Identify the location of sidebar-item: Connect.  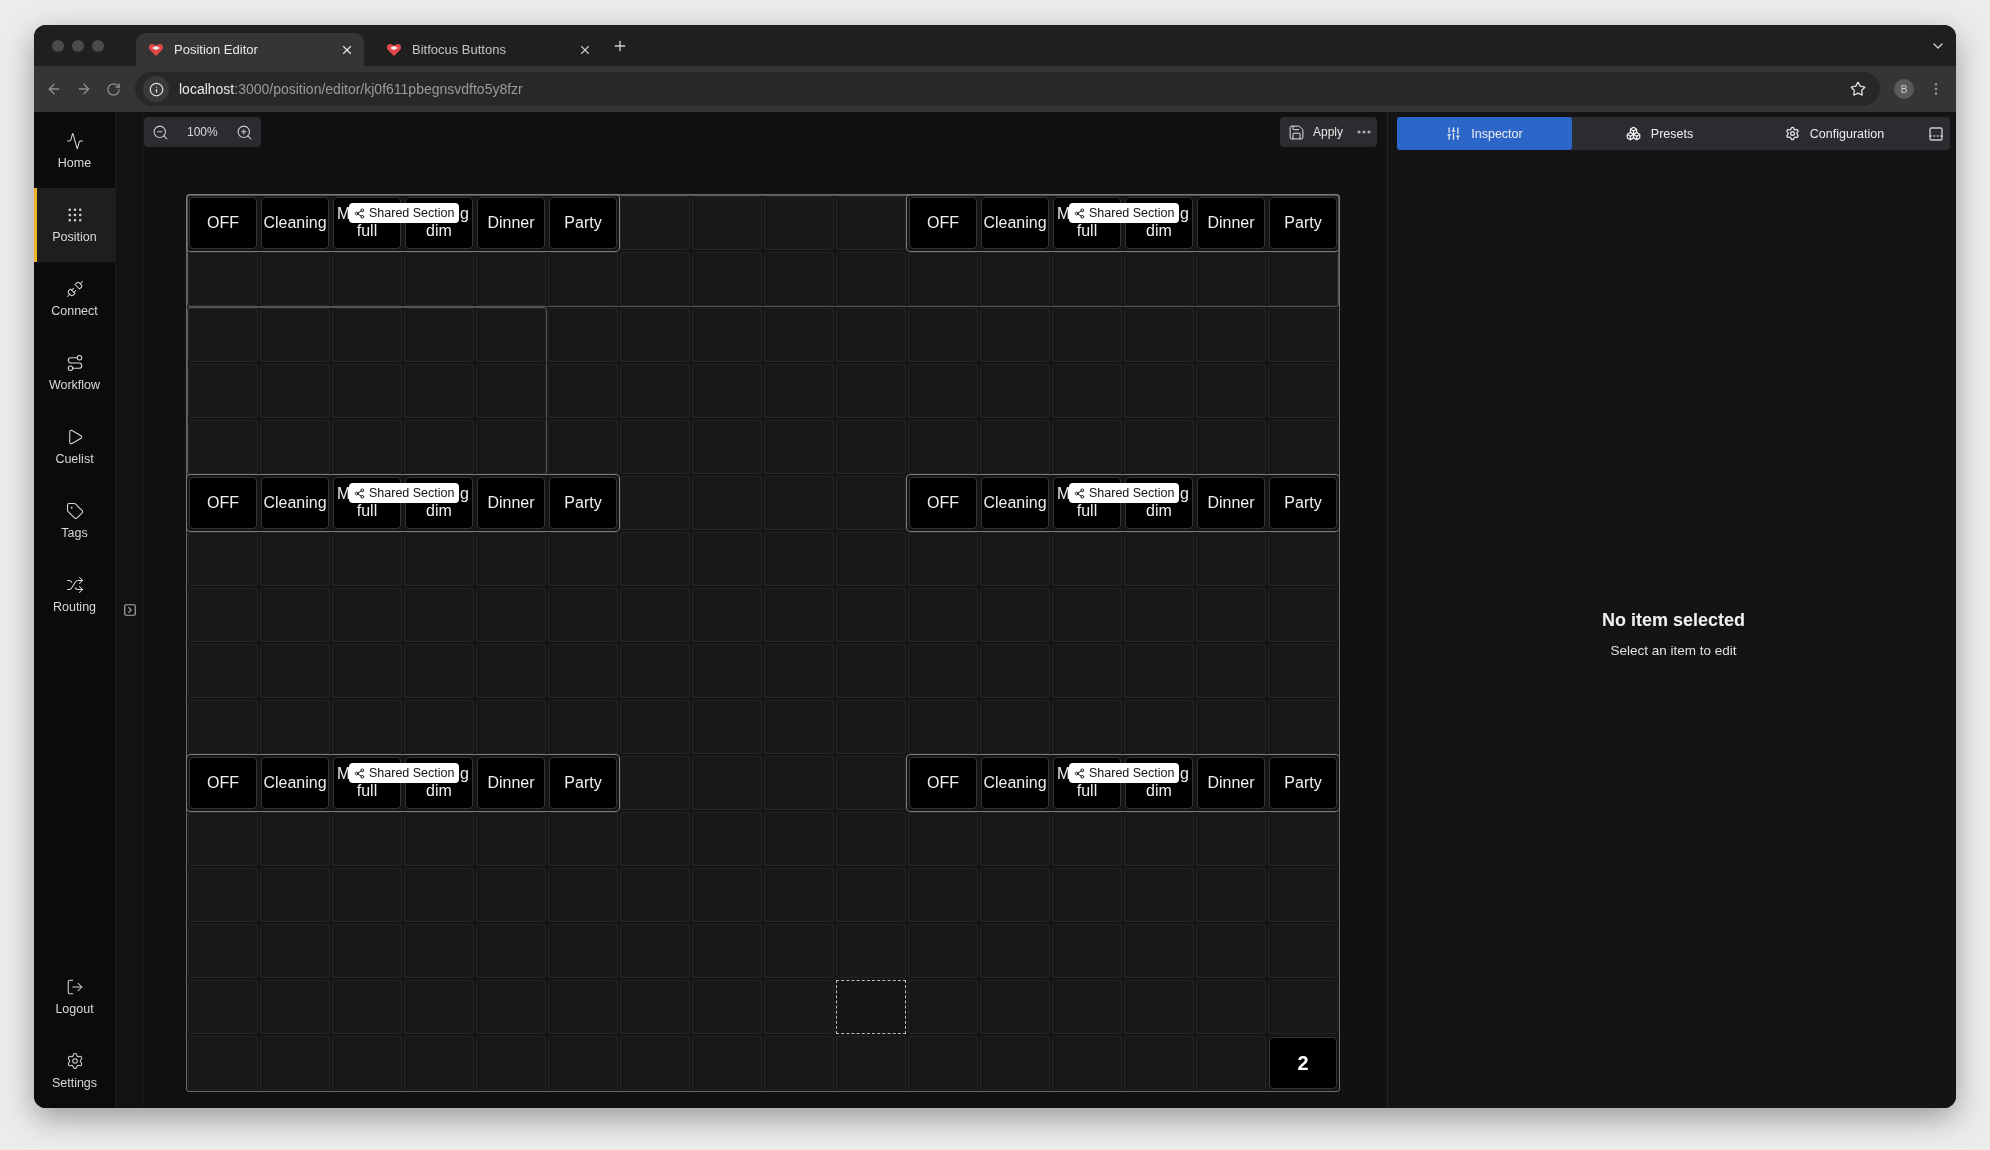
(74, 299).